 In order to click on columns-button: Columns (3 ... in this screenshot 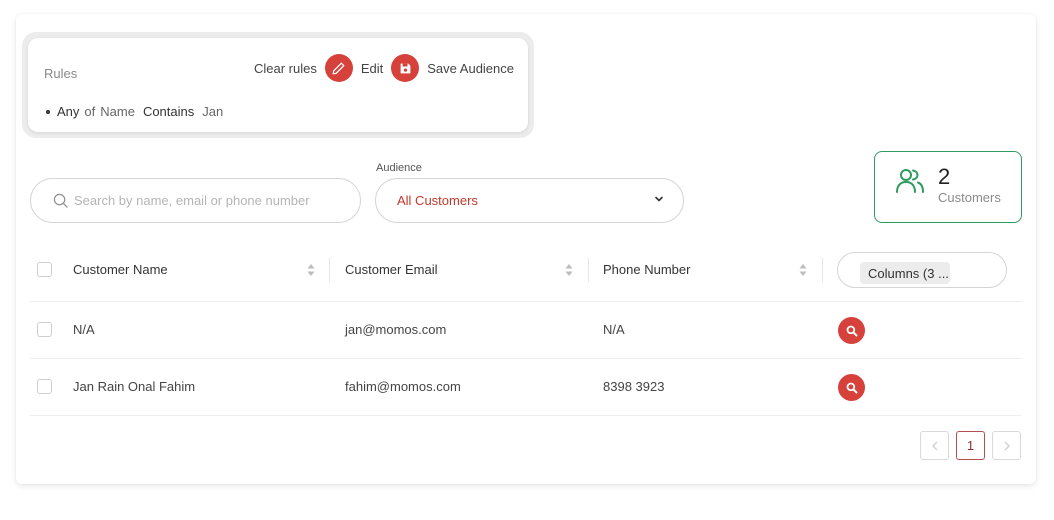, I will do `click(922, 270)`.